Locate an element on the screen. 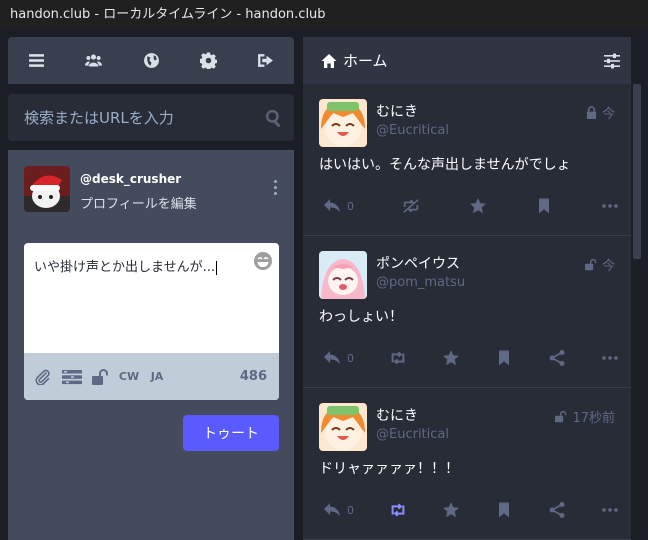 The height and width of the screenshot is (540, 648). account-menu-button is located at coordinates (275, 187).